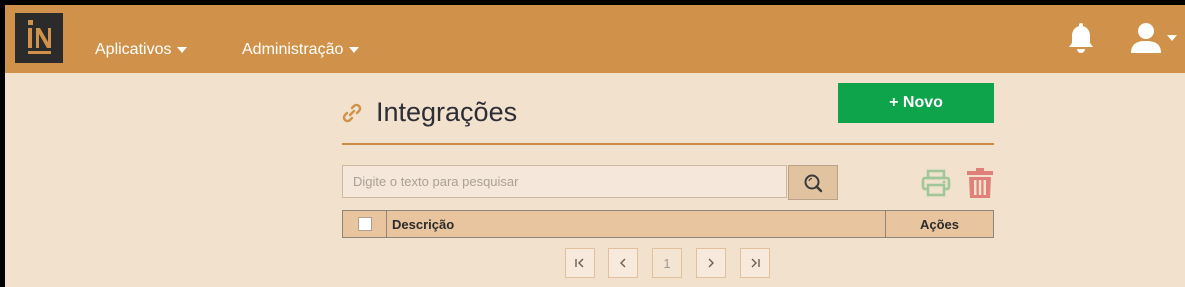 The image size is (1185, 287). I want to click on user-menu-button, so click(1153, 38).